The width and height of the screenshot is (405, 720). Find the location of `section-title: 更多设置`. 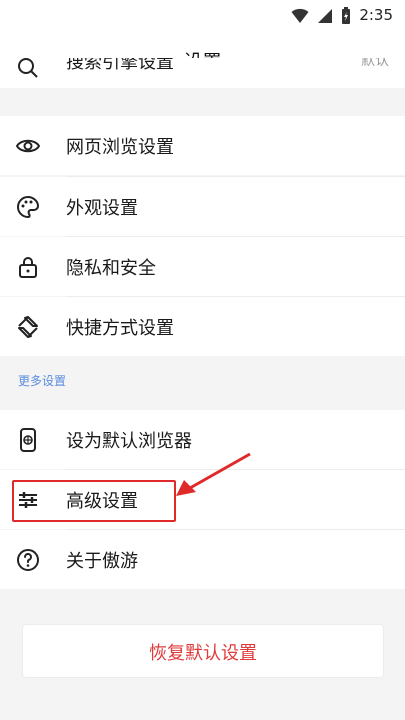

section-title: 更多设置 is located at coordinates (42, 381).